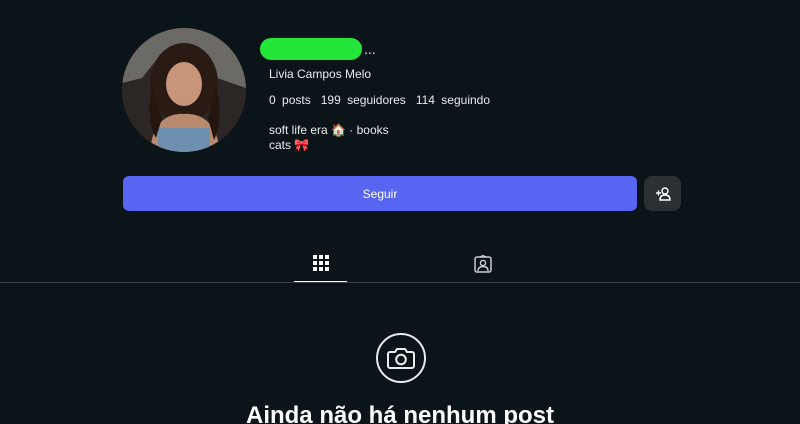 This screenshot has height=424, width=800. I want to click on bio-line: soft life era 🏠 · books, so click(329, 130).